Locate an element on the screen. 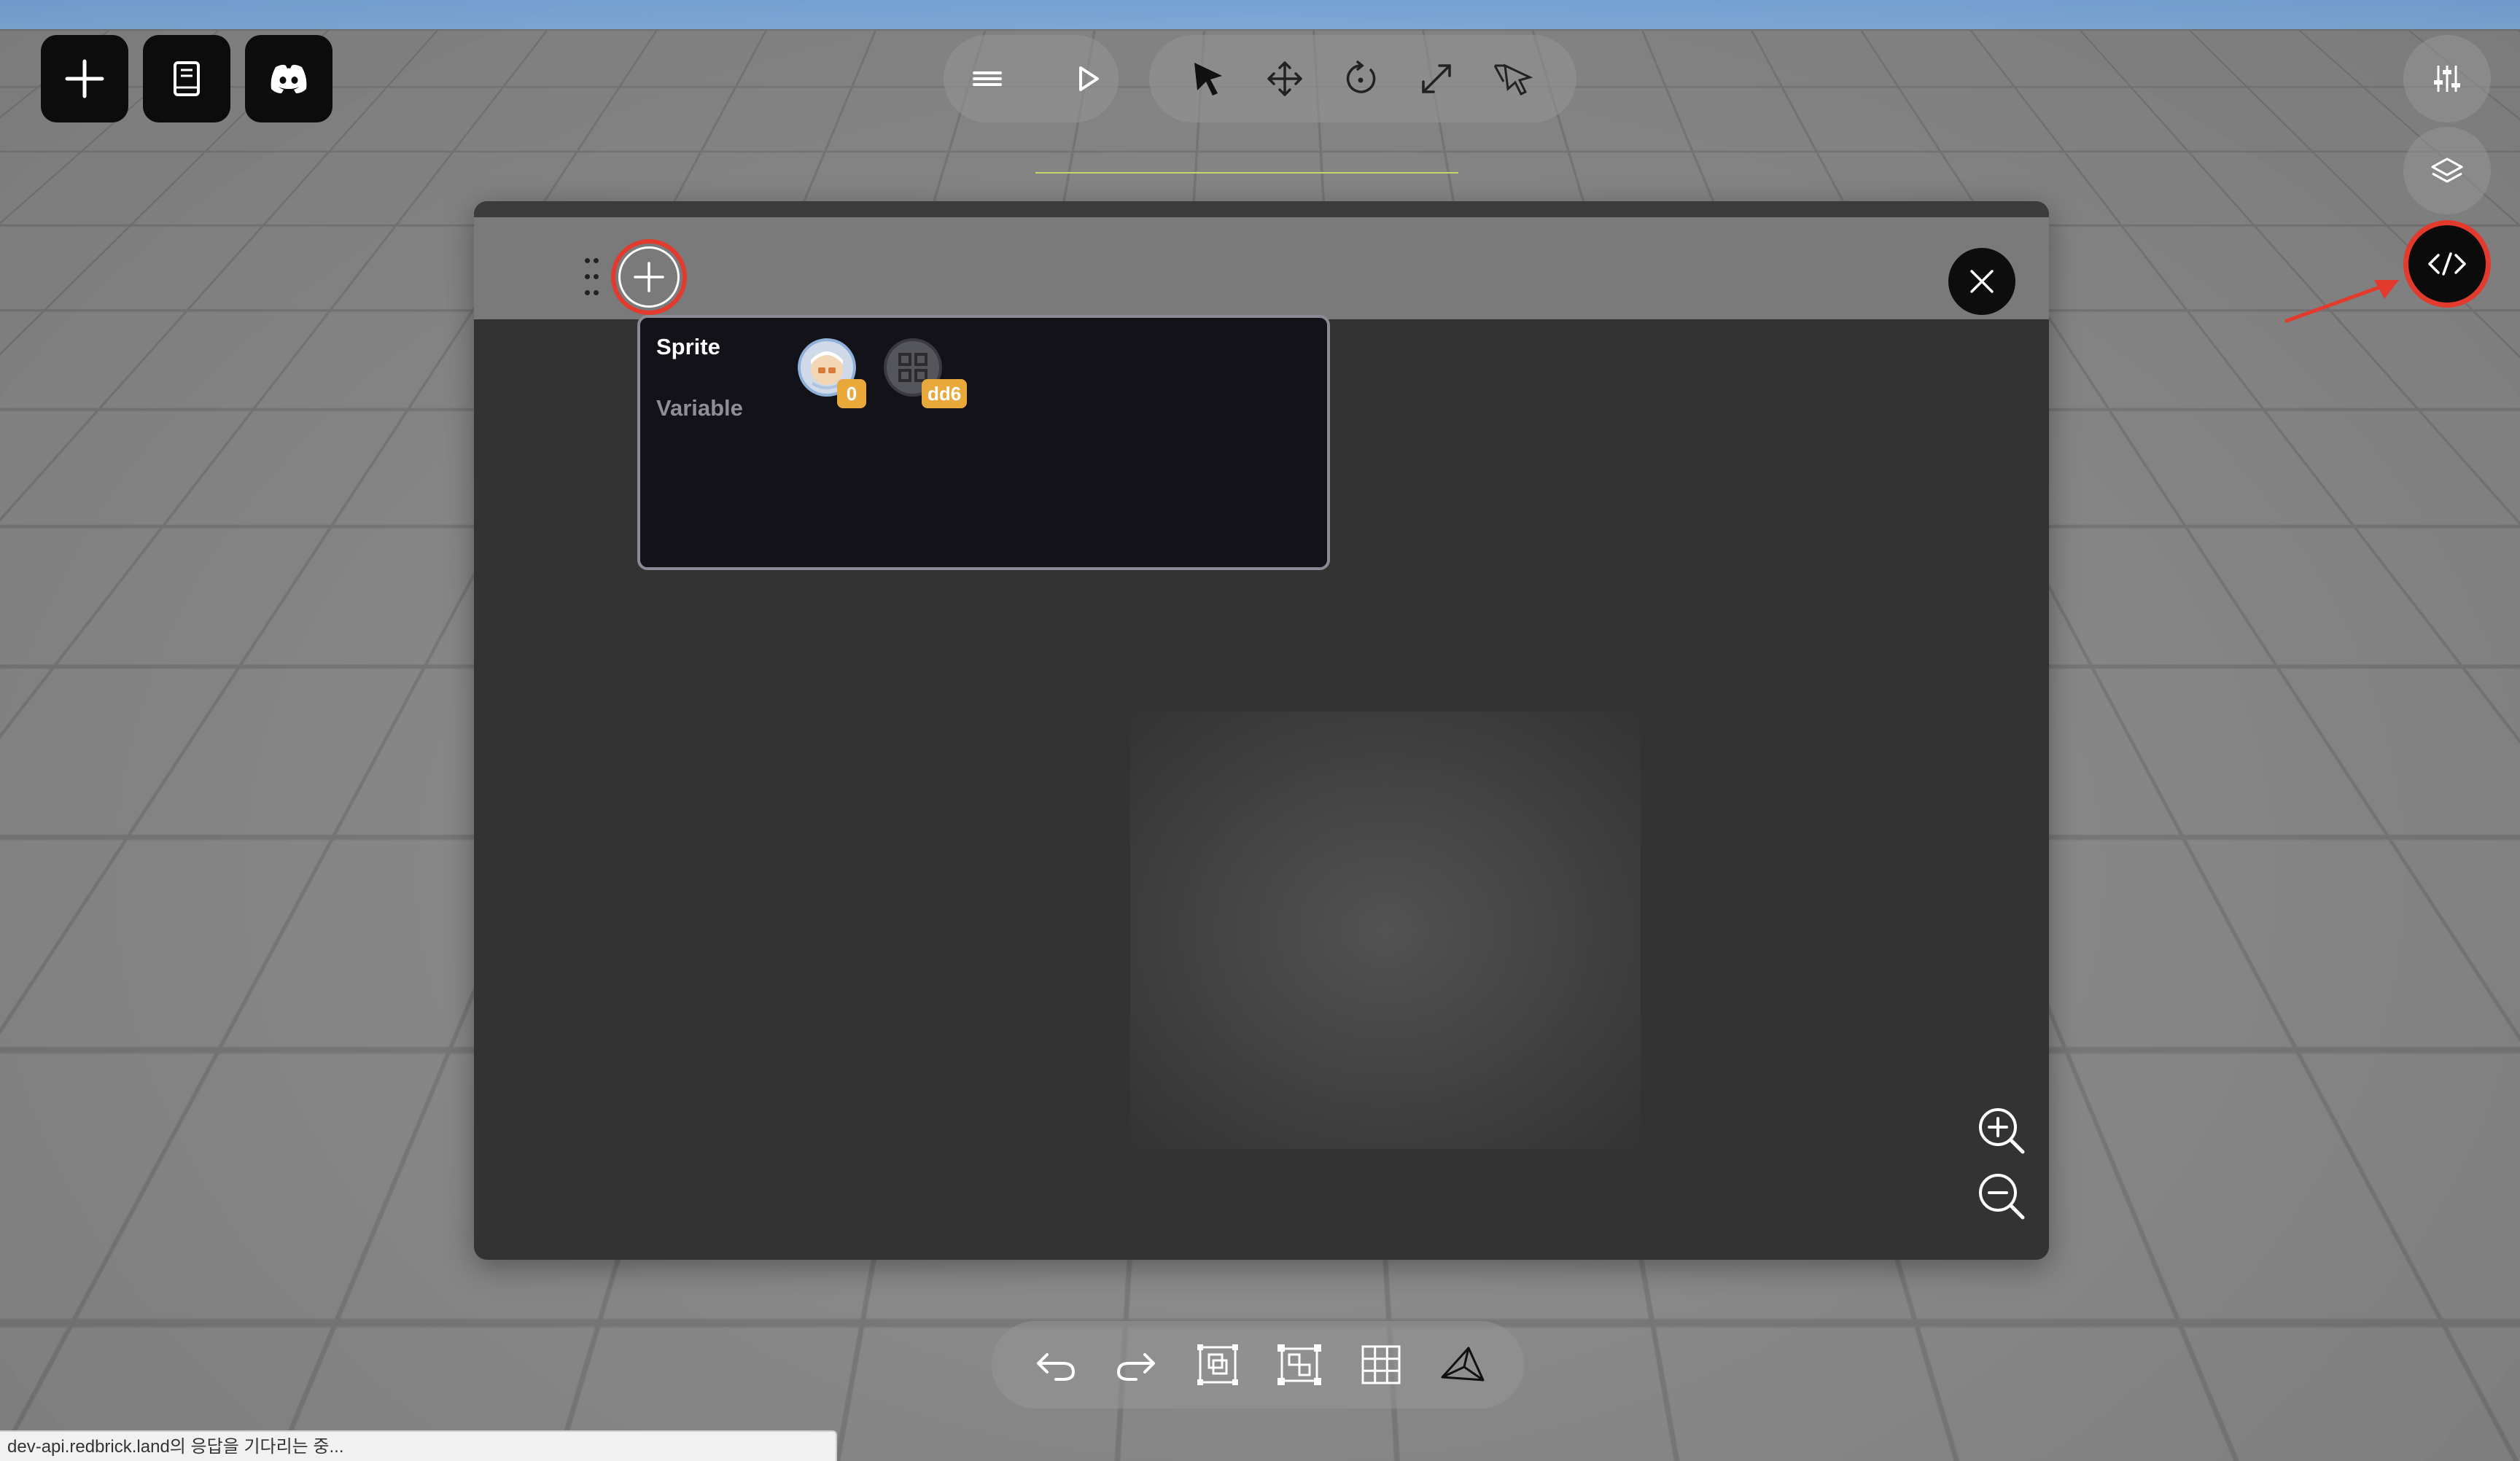  menu-icon is located at coordinates (987, 78).